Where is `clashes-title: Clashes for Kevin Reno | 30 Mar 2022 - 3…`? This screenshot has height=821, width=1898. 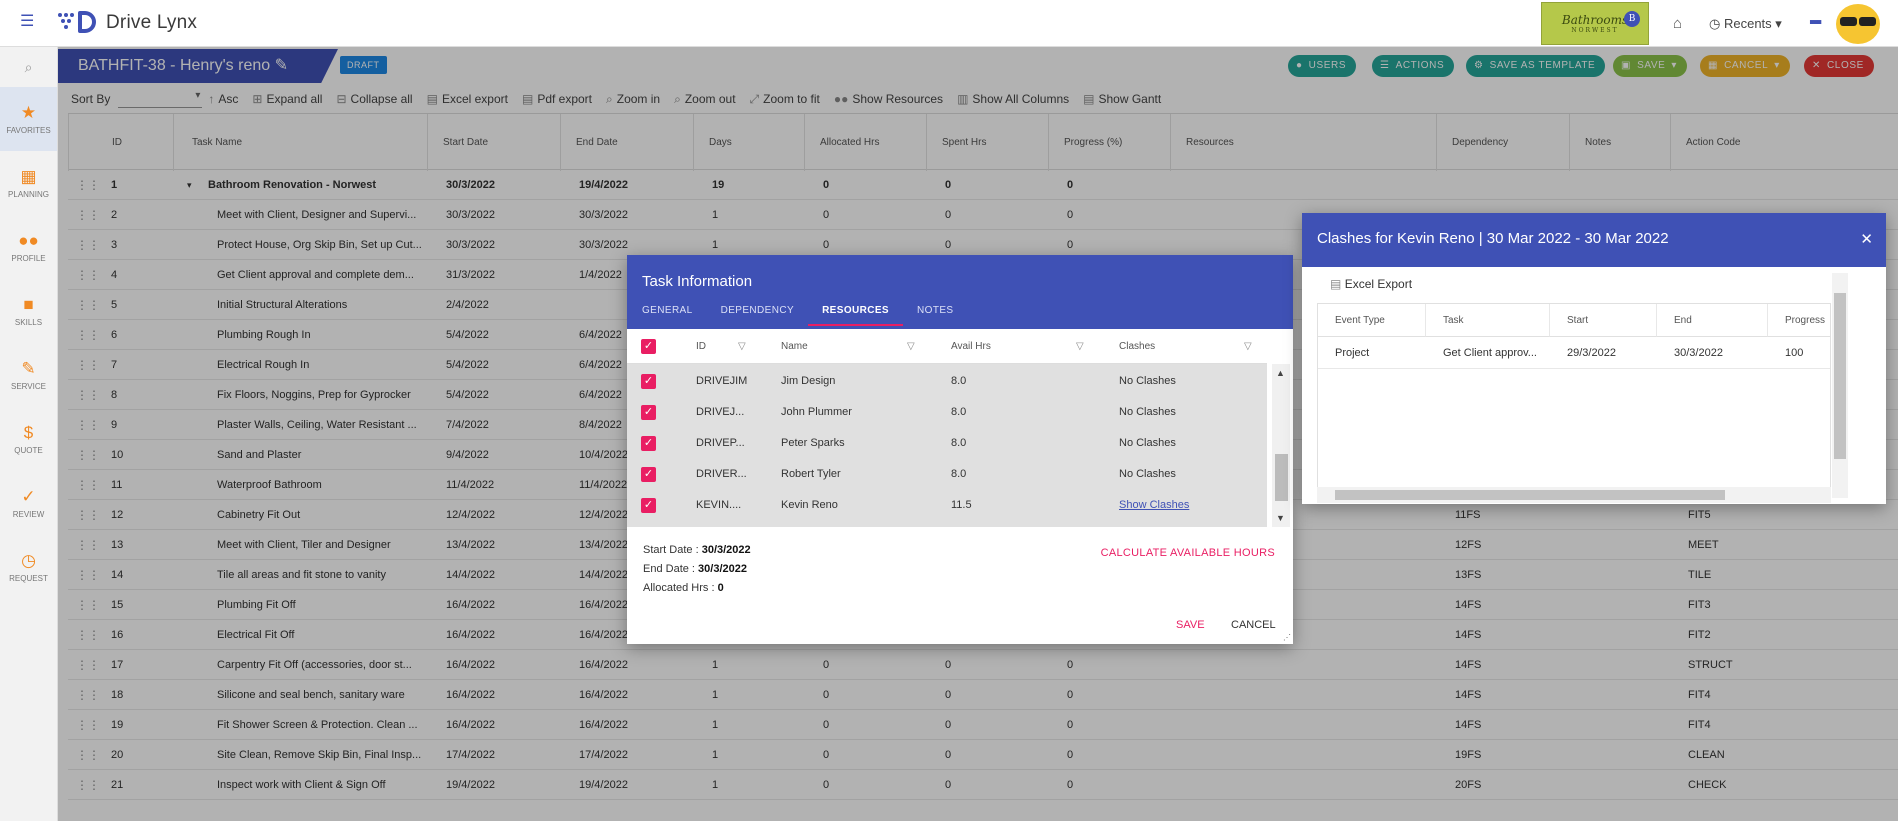 clashes-title: Clashes for Kevin Reno | 30 Mar 2022 - 3… is located at coordinates (1493, 238).